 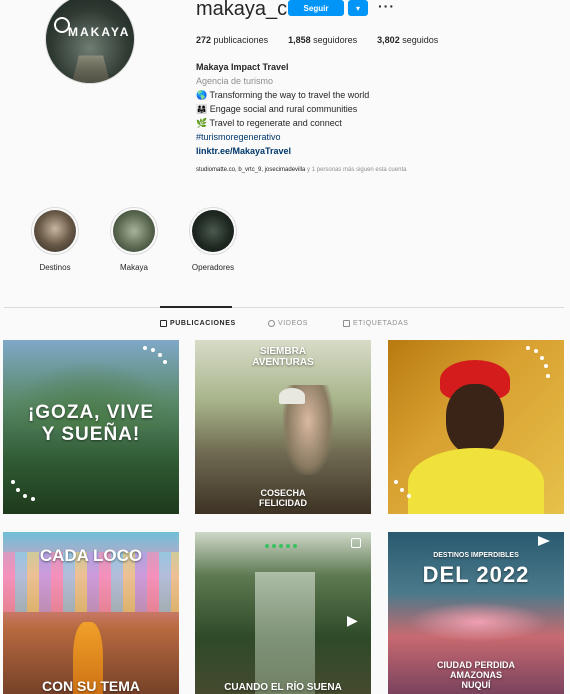 I want to click on highlight-label: Makaya, so click(x=133, y=267).